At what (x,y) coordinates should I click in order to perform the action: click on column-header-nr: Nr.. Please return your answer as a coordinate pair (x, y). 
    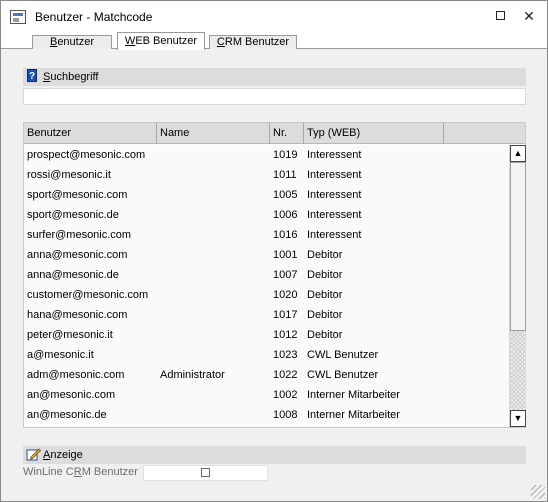
    Looking at the image, I should click on (287, 133).